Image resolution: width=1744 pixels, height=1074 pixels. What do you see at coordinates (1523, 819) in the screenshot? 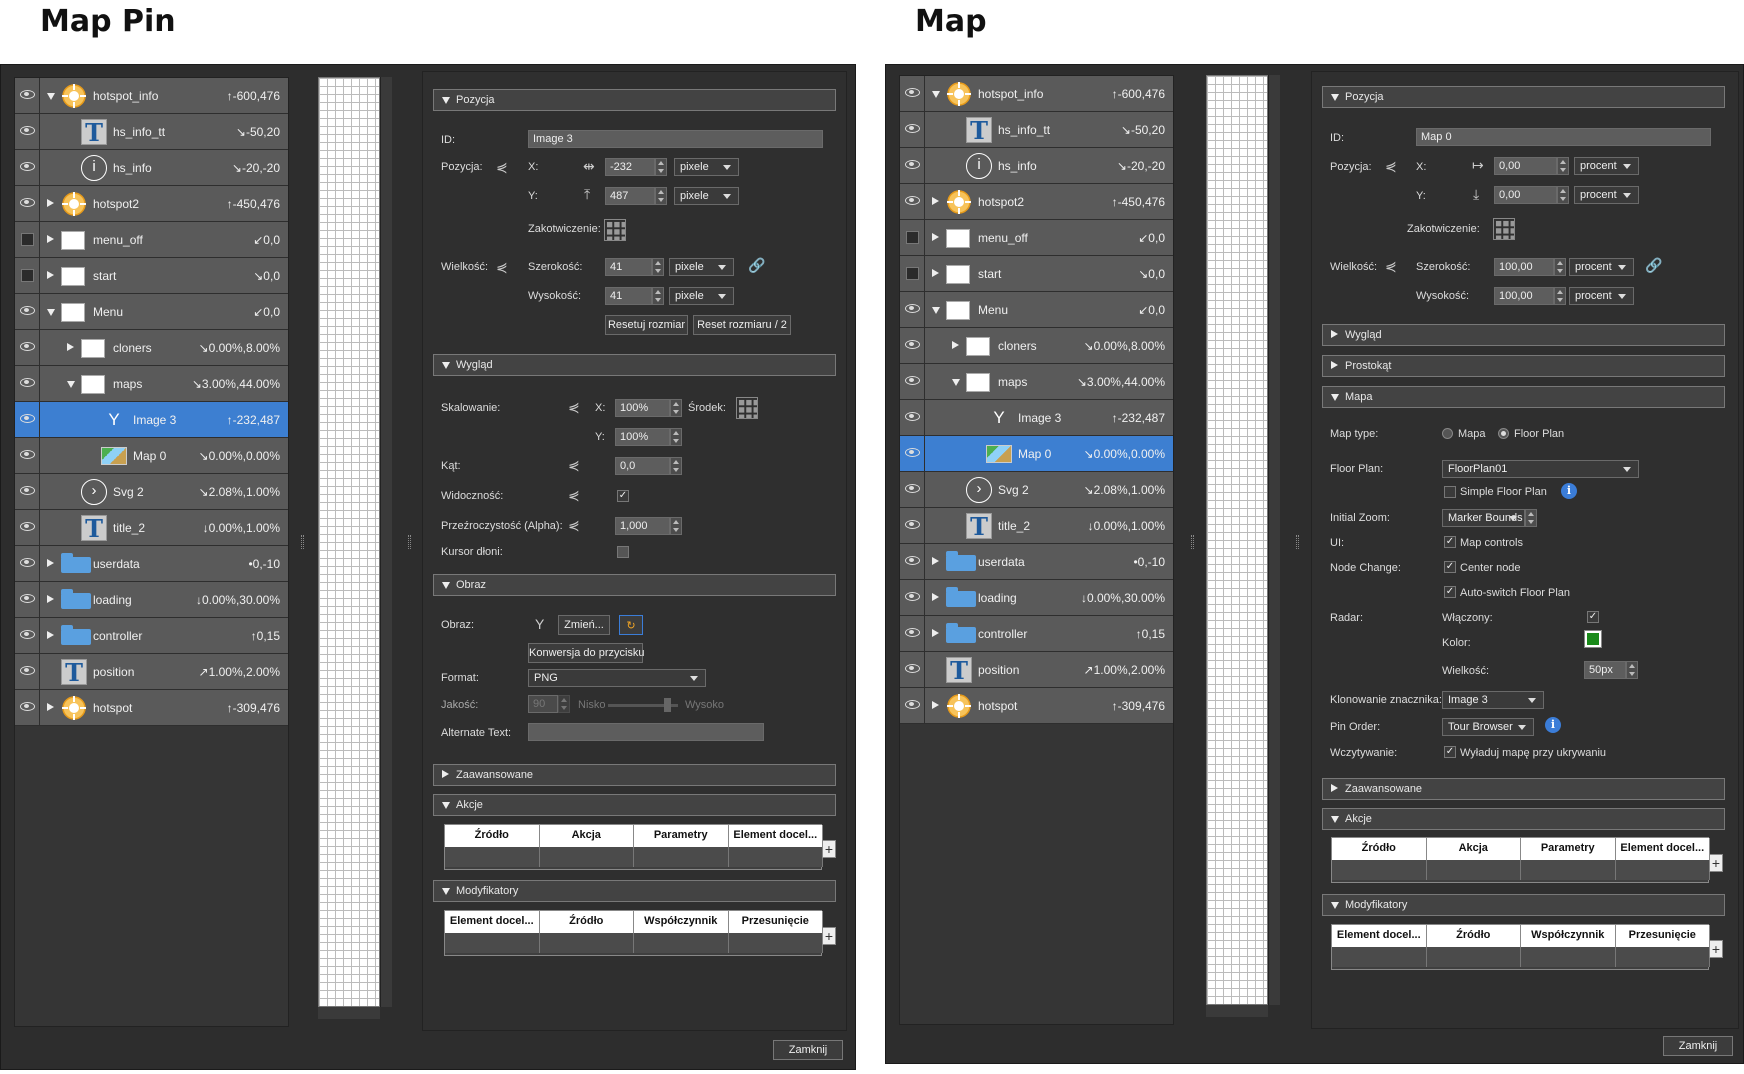
I see `section-akcje: Akcje` at bounding box center [1523, 819].